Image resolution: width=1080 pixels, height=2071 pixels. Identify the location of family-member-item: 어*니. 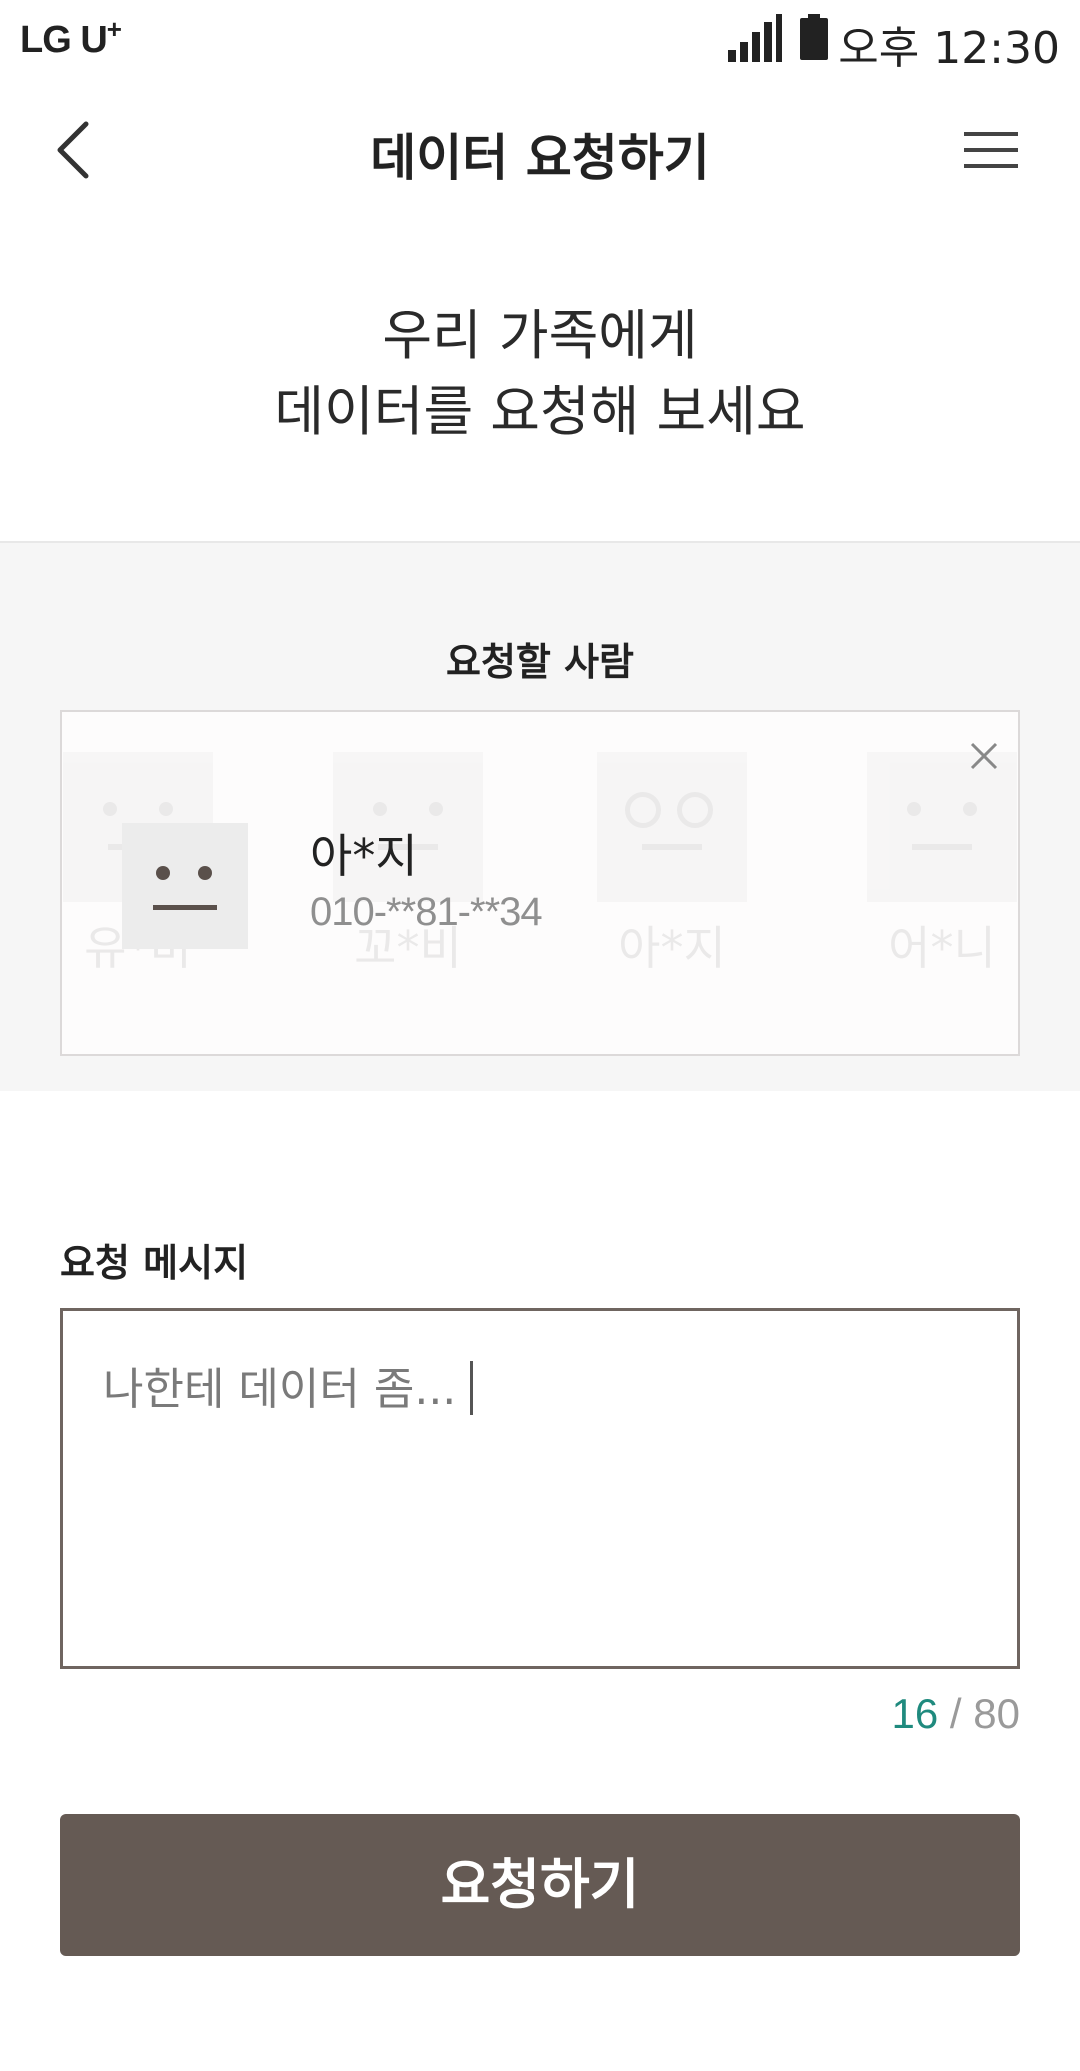
(940, 867).